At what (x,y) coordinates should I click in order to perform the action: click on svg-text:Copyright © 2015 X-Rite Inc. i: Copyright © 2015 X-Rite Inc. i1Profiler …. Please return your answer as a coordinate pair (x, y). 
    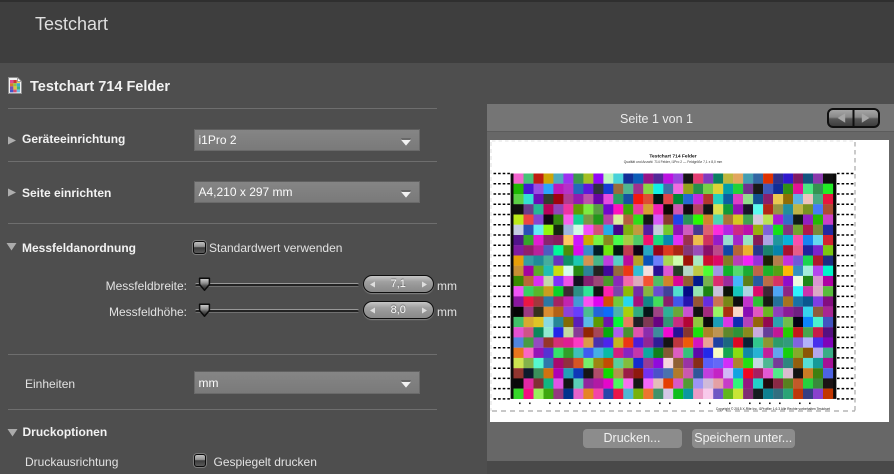
    Looking at the image, I should click on (773, 409).